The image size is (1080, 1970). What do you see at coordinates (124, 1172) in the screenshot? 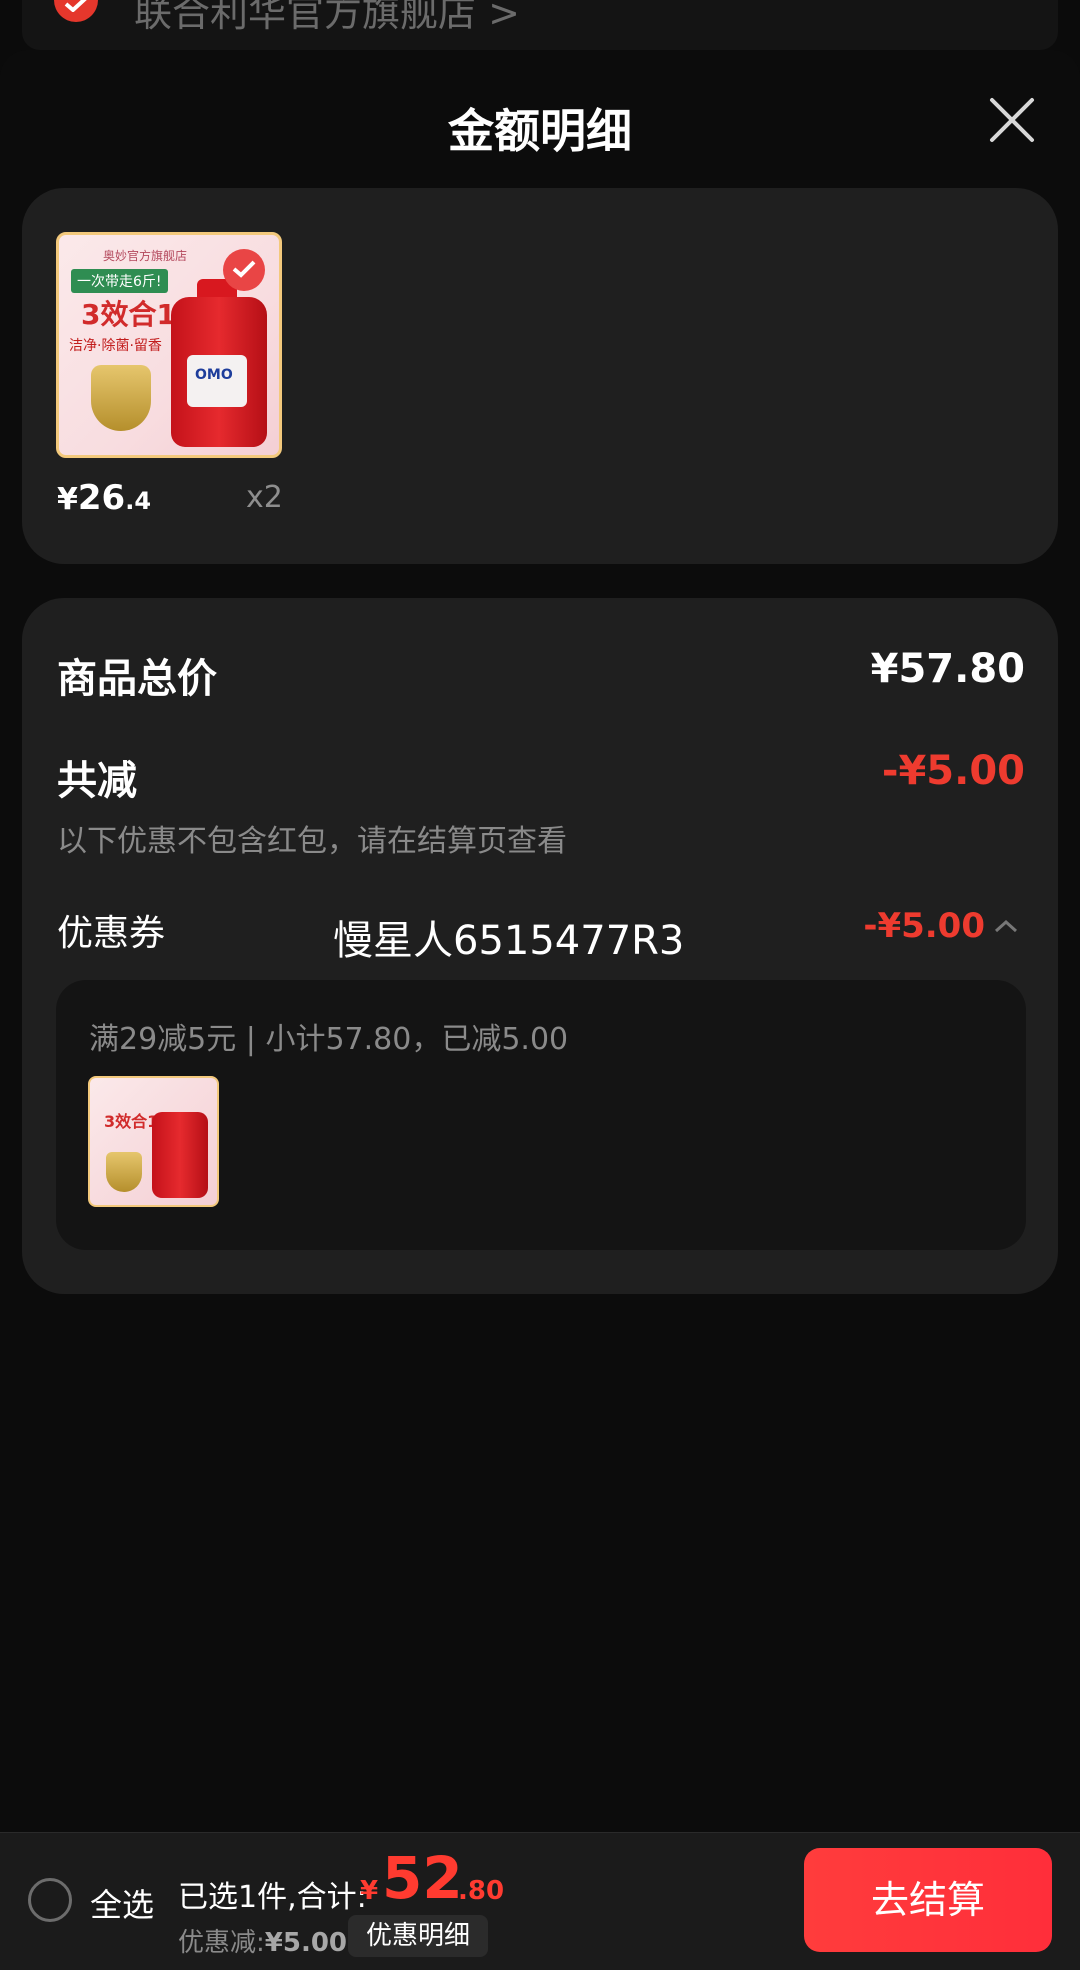
I see `coupon-thumb-shield-icon` at bounding box center [124, 1172].